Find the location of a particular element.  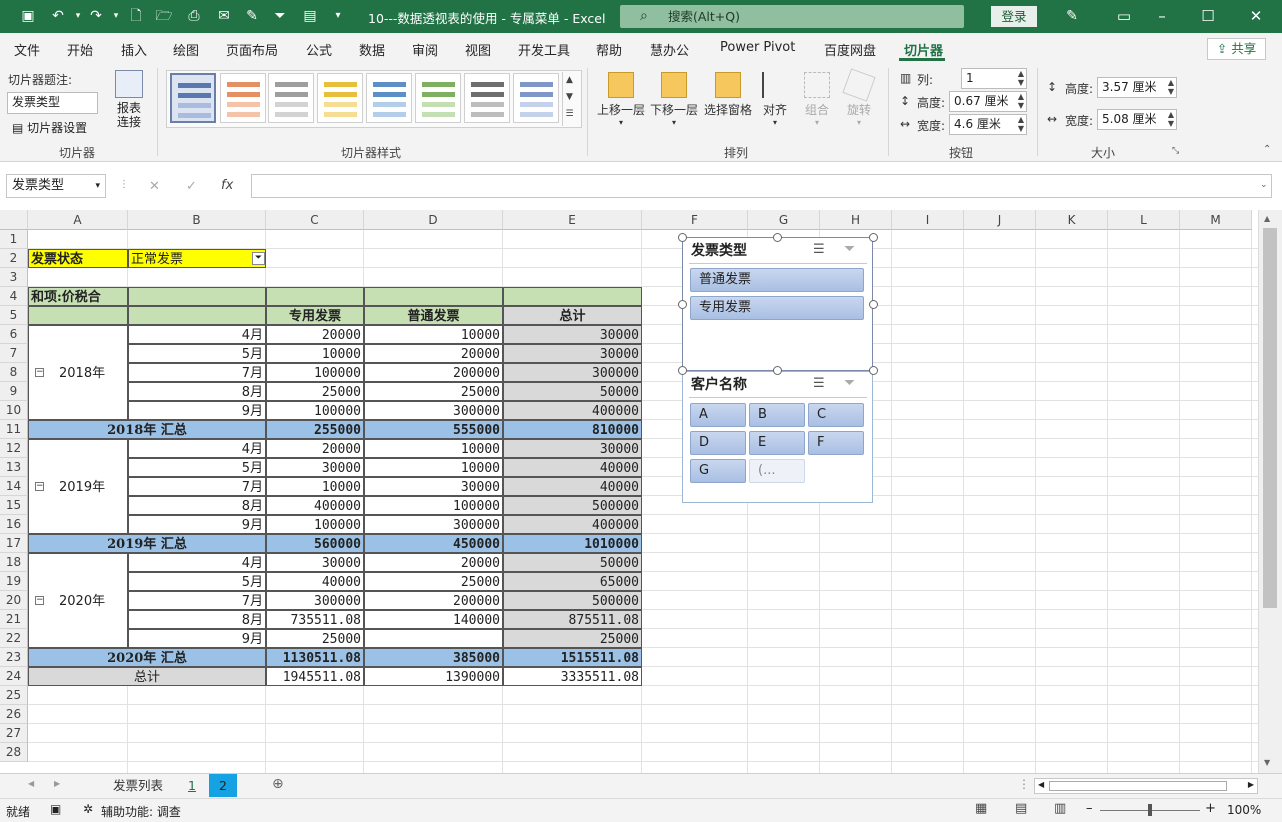

column-header: F is located at coordinates (695, 220).